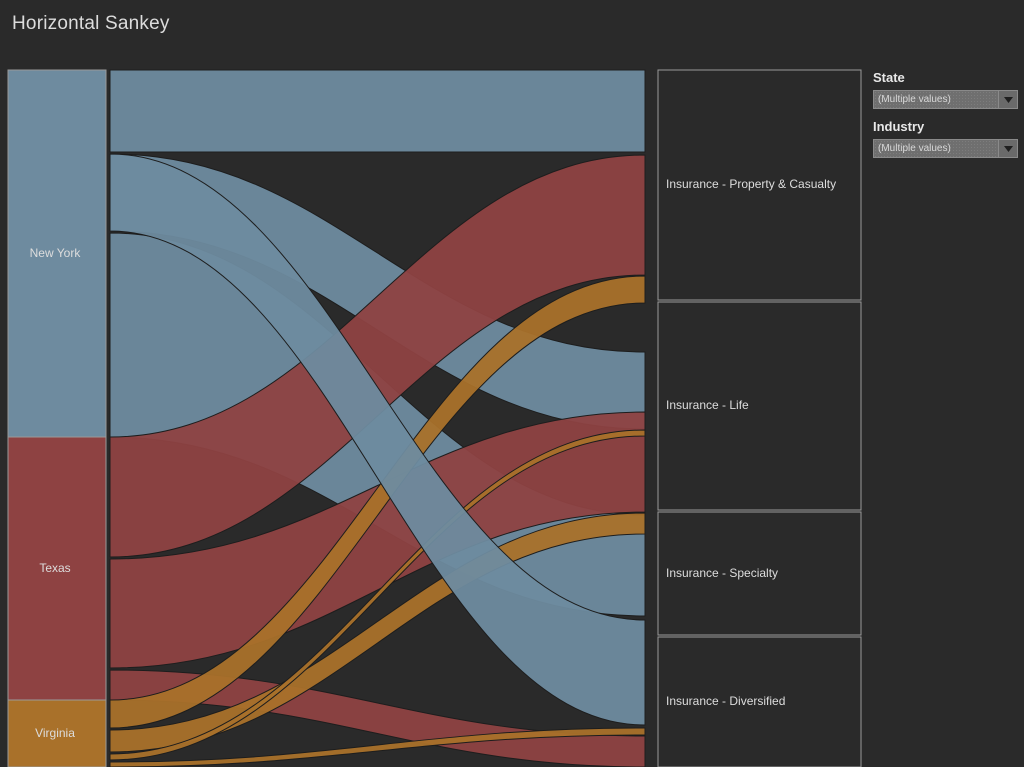  What do you see at coordinates (889, 77) in the screenshot?
I see `filter-state-label: State` at bounding box center [889, 77].